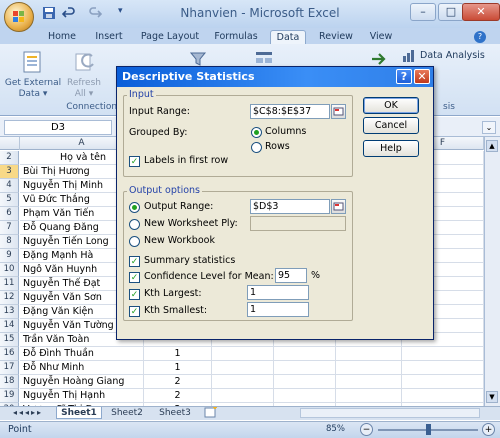 The width and height of the screenshot is (500, 438). Describe the element at coordinates (82, 354) in the screenshot. I see `cell-name: Đỗ Đình Thuần` at that location.